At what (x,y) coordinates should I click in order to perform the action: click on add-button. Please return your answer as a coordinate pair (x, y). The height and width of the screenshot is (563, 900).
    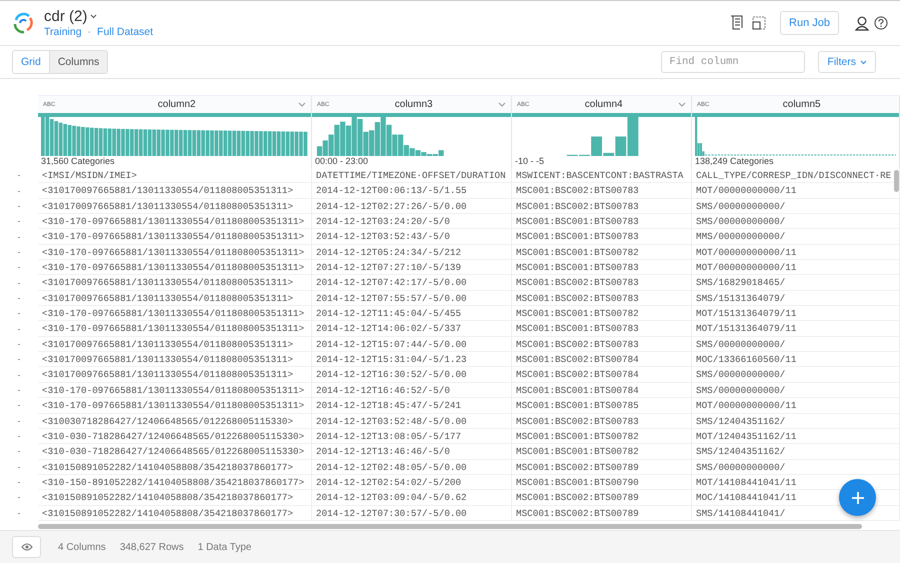
    Looking at the image, I should click on (857, 497).